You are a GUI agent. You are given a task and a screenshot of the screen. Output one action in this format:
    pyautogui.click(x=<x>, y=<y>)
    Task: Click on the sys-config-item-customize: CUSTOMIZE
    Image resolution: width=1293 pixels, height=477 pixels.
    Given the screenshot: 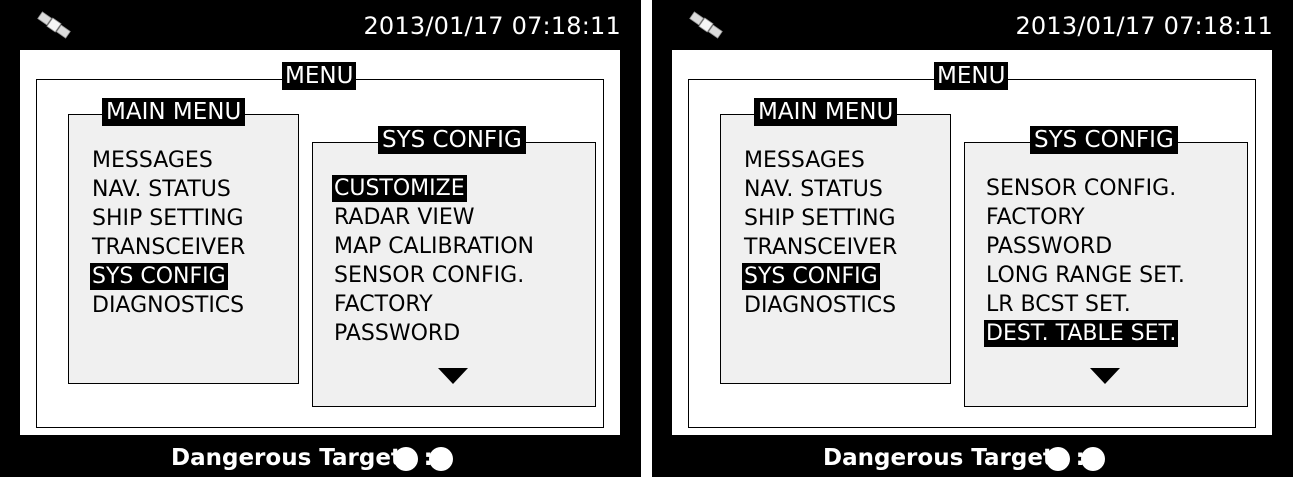 What is the action you would take?
    pyautogui.click(x=399, y=188)
    